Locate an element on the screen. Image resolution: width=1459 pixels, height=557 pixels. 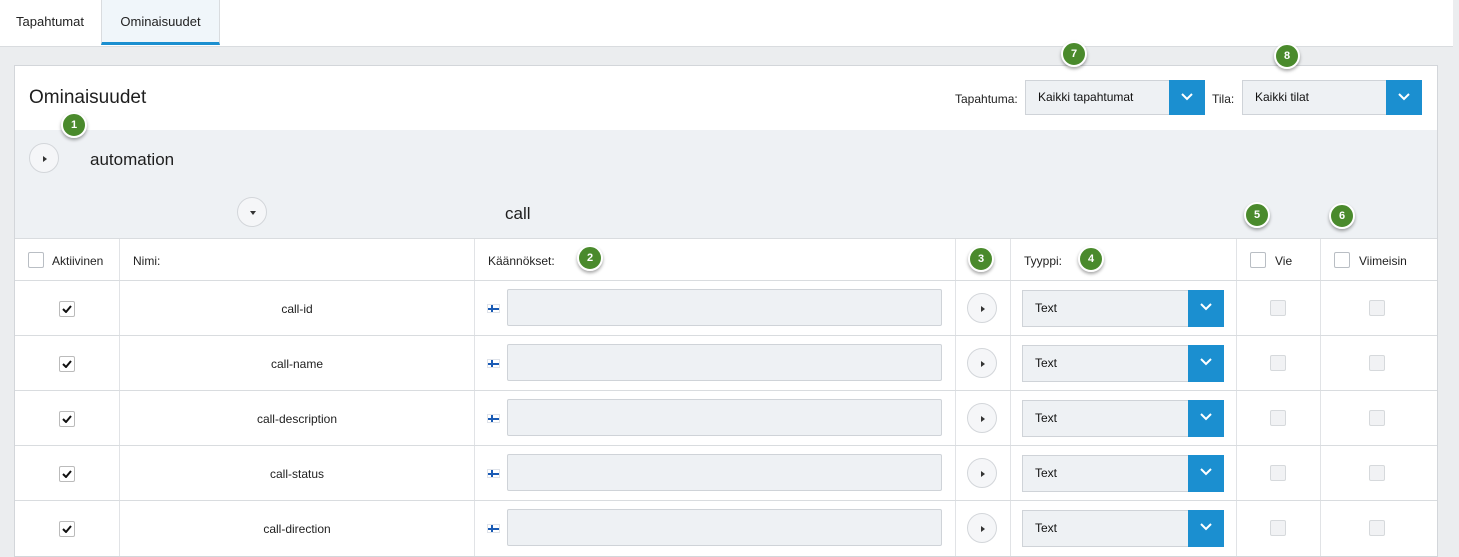
property-name: call-direction is located at coordinates (297, 529).